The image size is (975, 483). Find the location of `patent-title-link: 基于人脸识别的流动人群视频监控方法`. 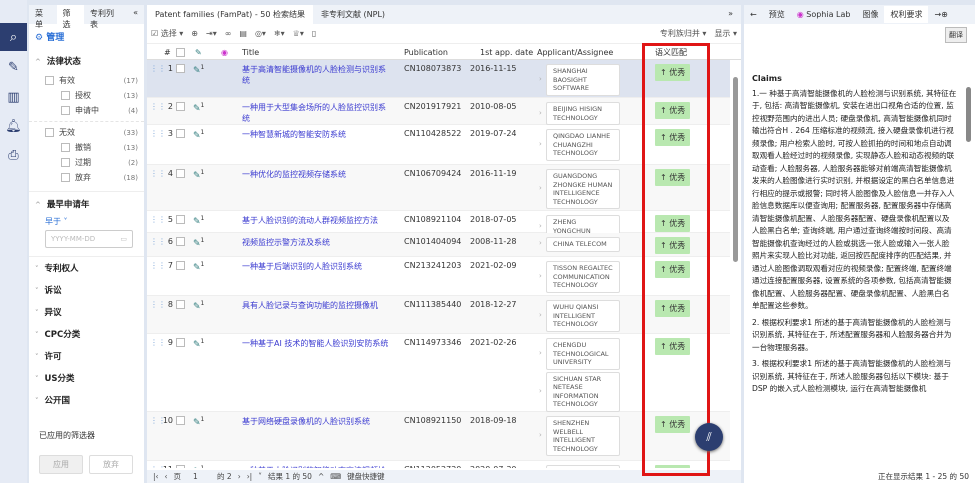

patent-title-link: 基于人脸识别的流动人群视频监控方法 is located at coordinates (317, 220).